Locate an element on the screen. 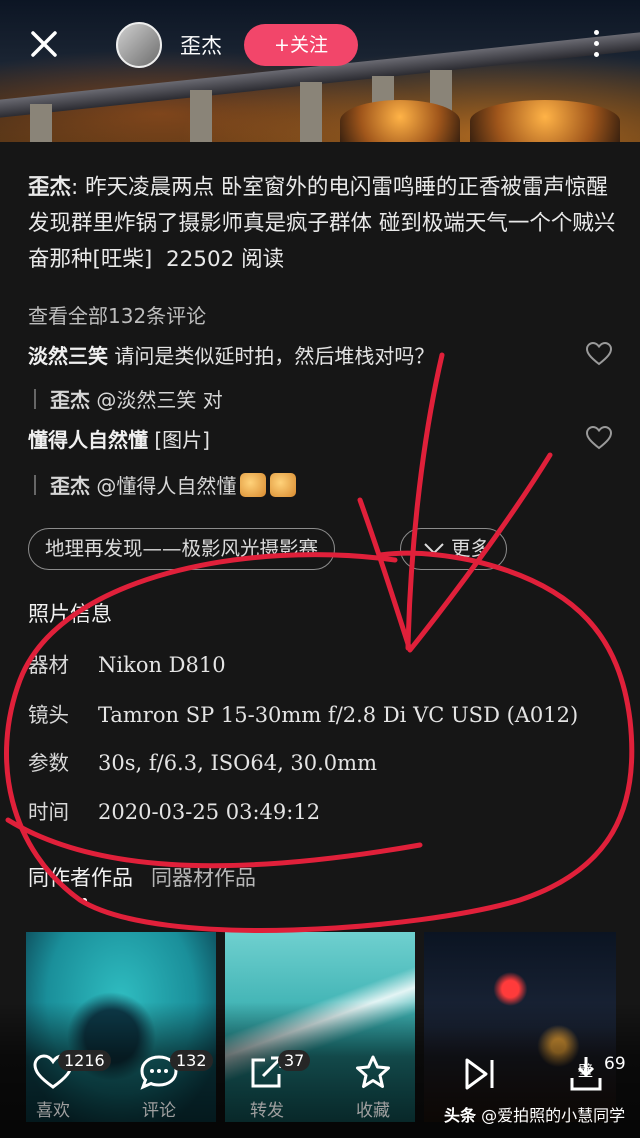 The width and height of the screenshot is (640, 1138). red-arrow-shaft is located at coordinates (425, 501).